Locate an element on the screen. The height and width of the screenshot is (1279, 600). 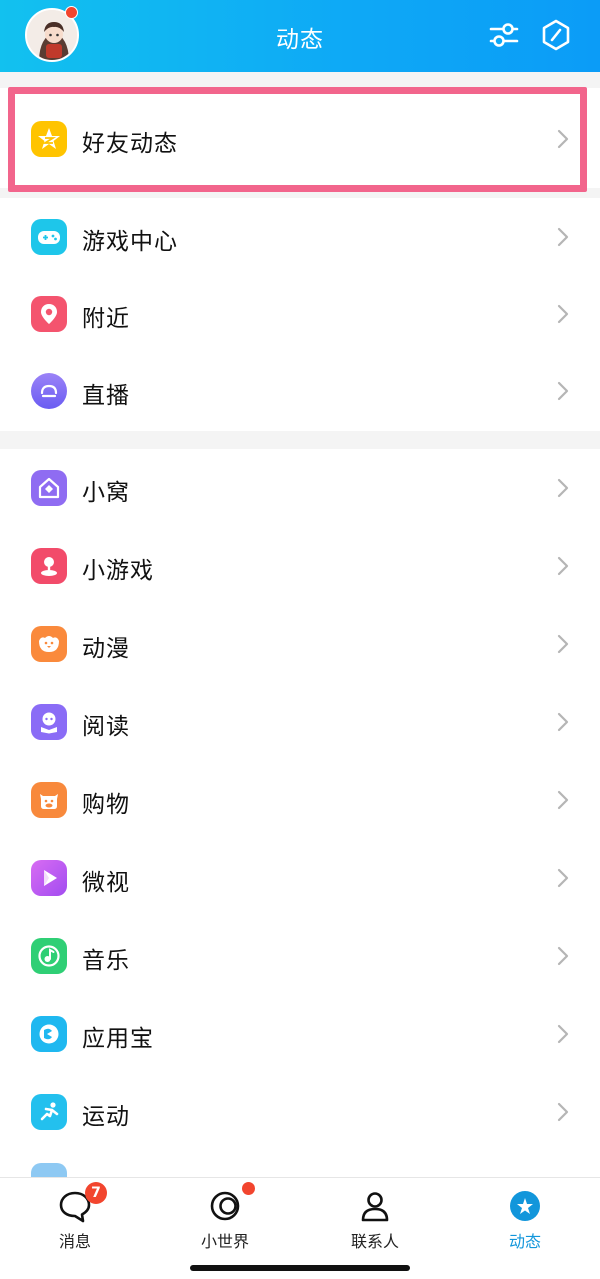
list-item-weishi: 微视 is located at coordinates (300, 878).